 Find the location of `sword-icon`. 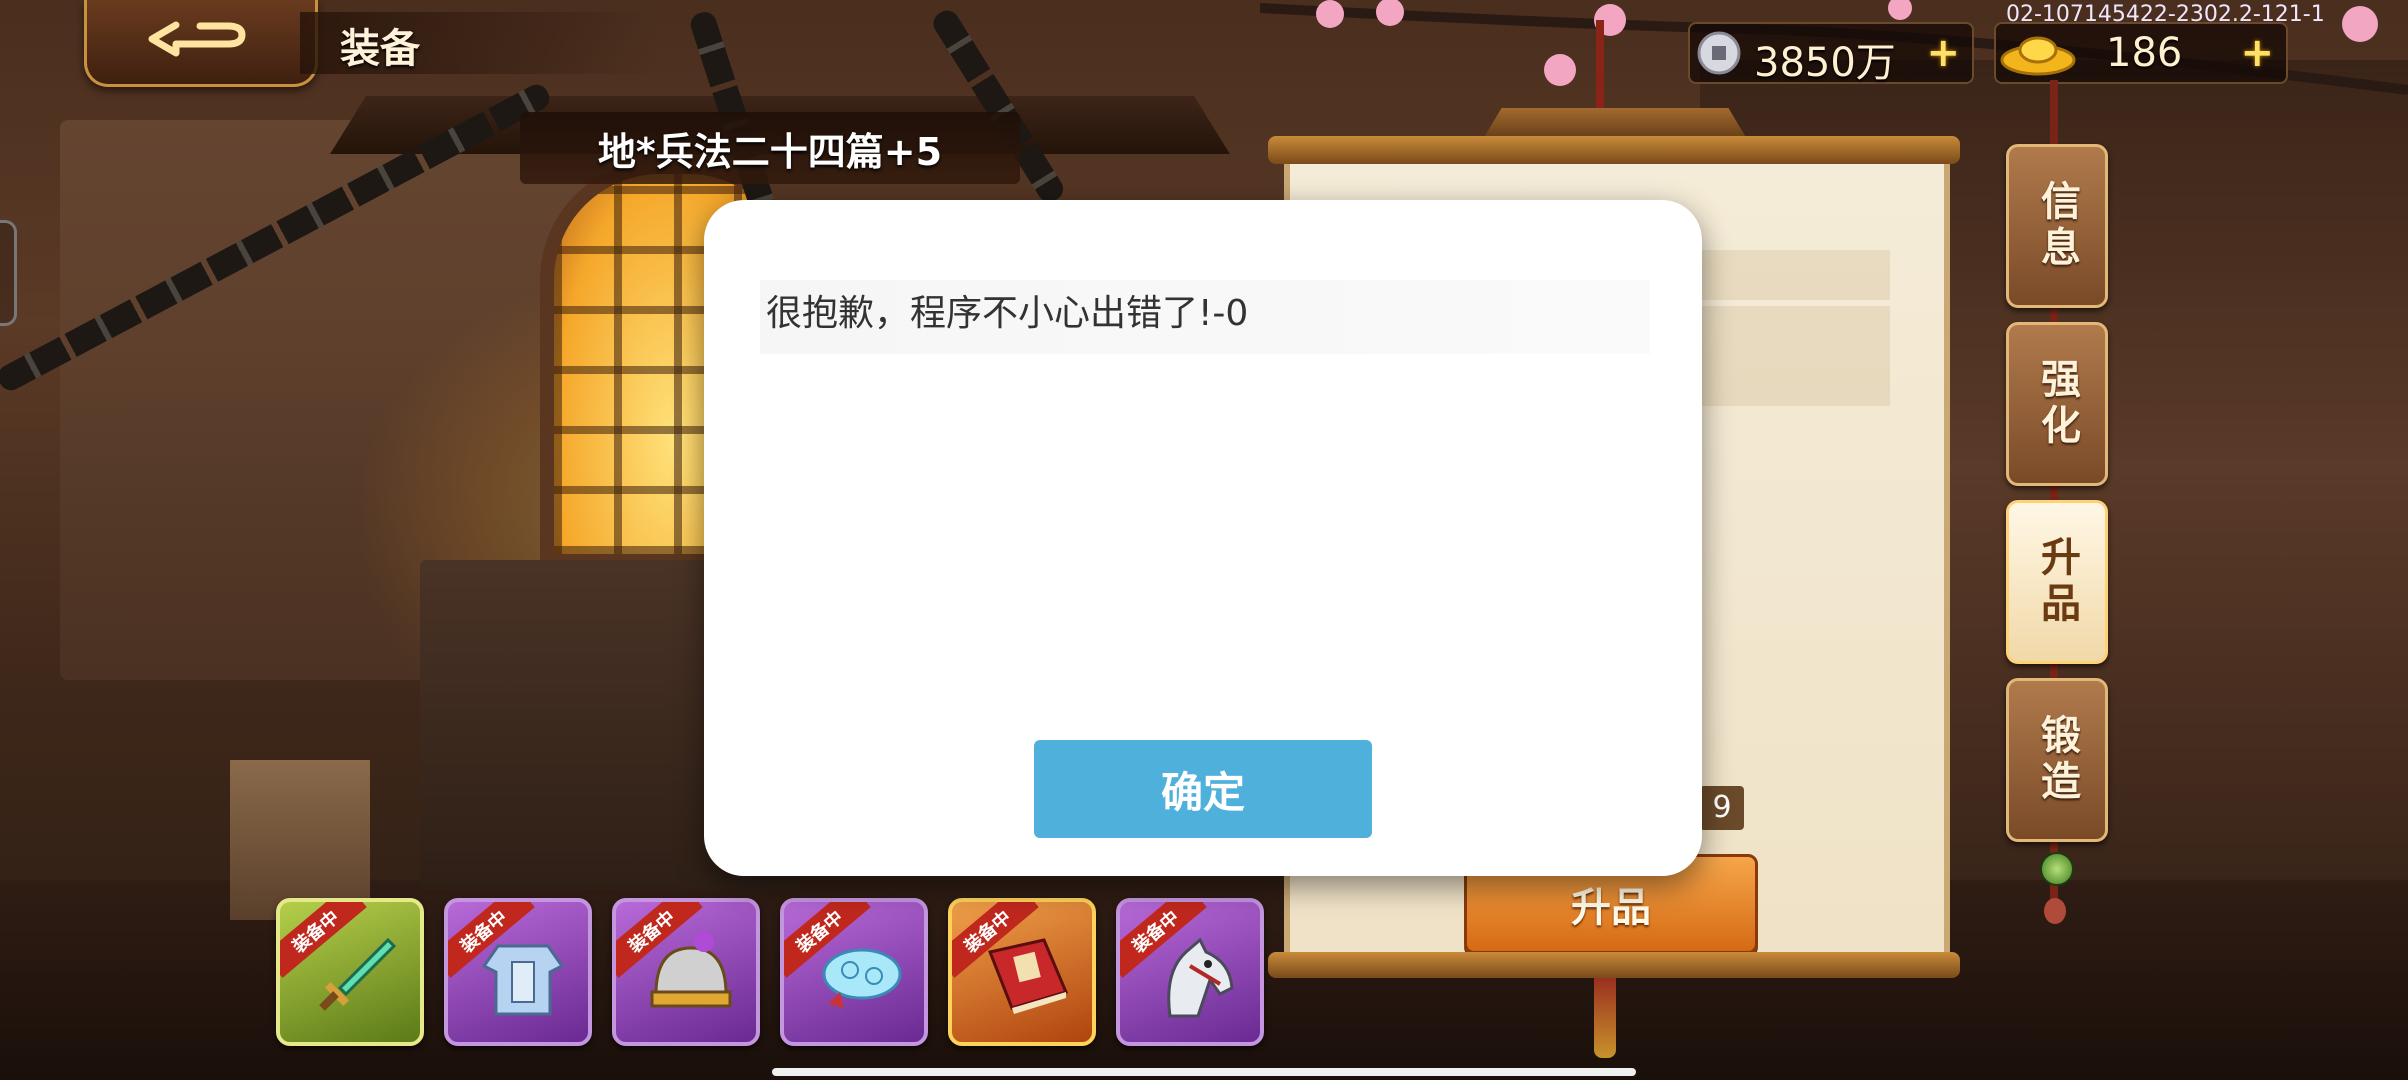

sword-icon is located at coordinates (358, 974).